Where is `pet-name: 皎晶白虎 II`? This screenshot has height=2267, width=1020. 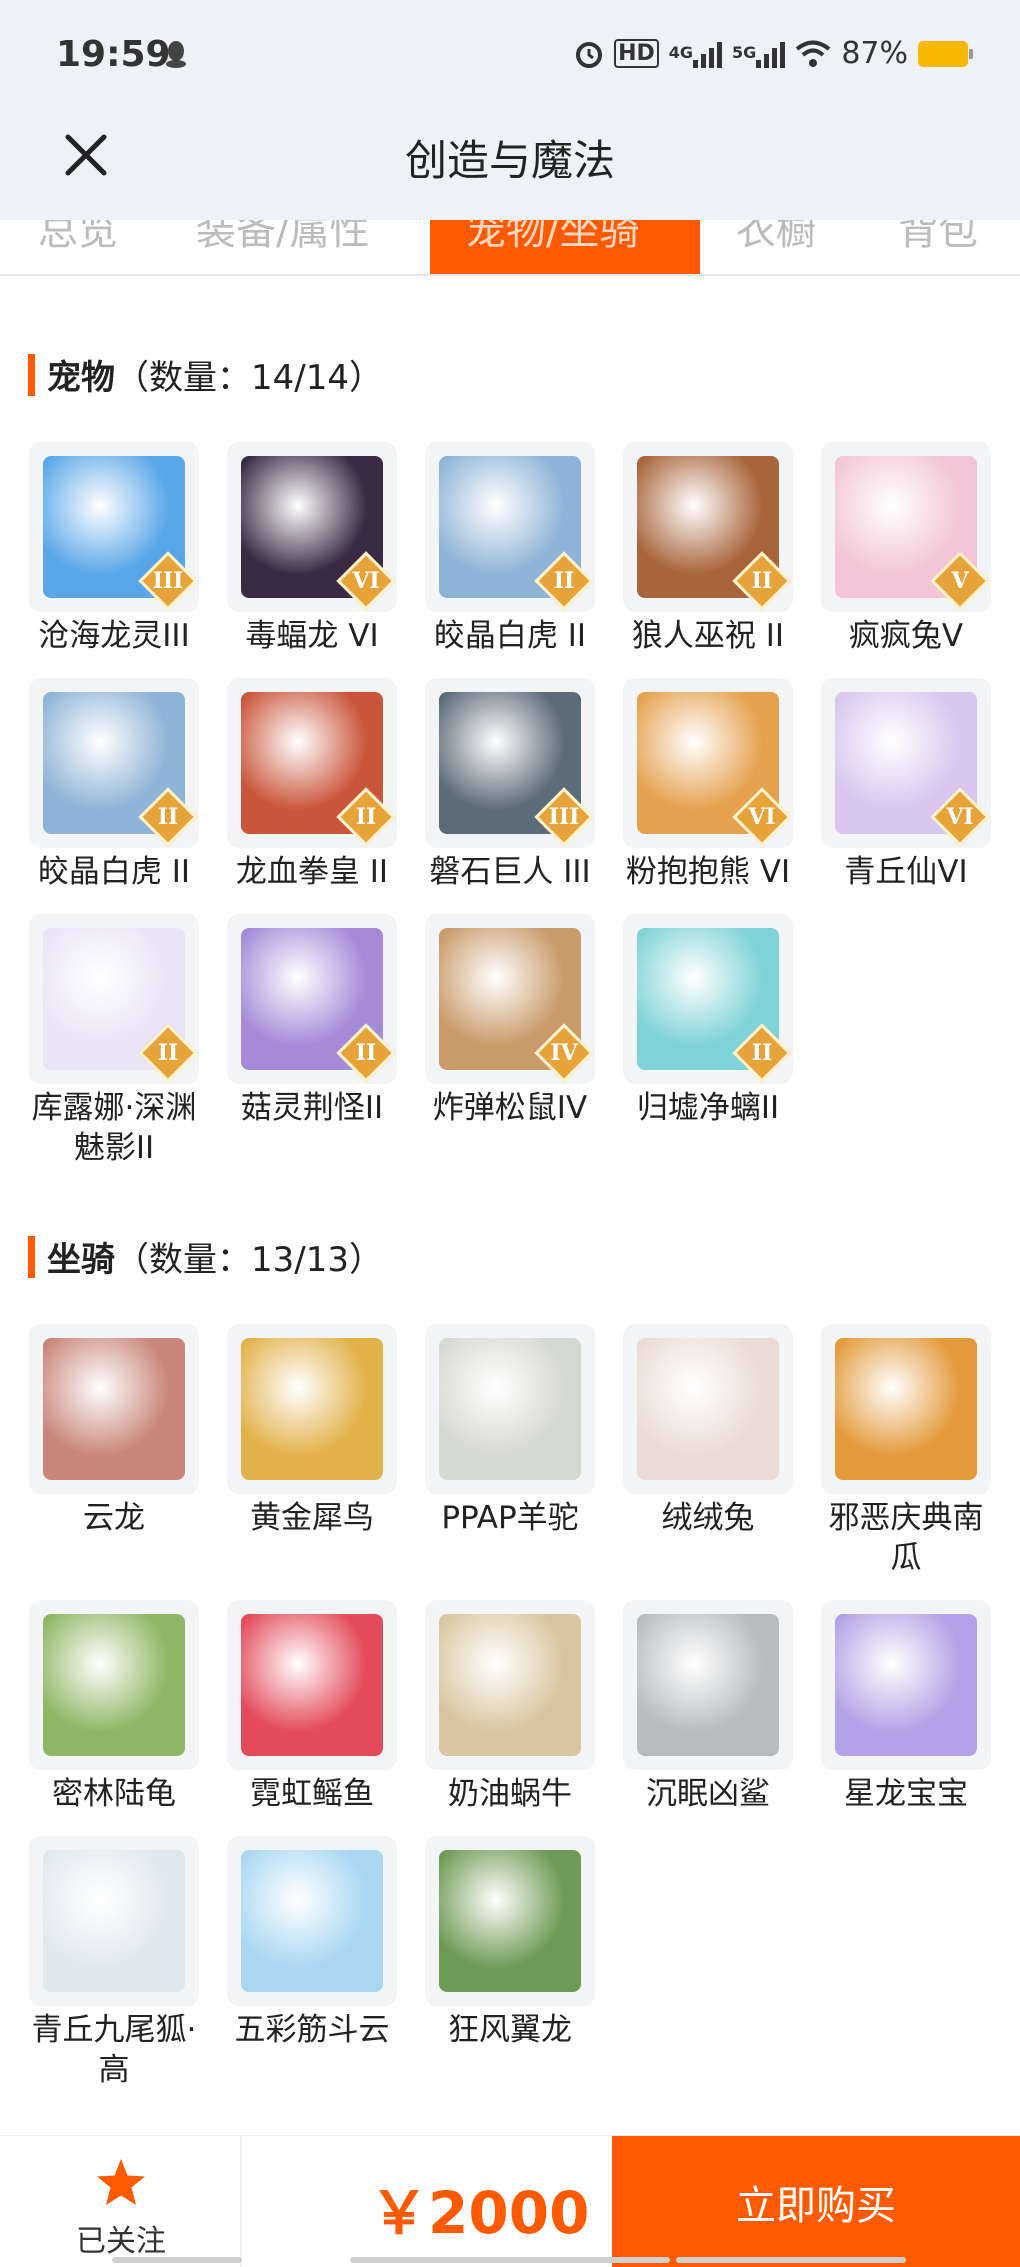 pet-name: 皎晶白虎 II is located at coordinates (510, 636).